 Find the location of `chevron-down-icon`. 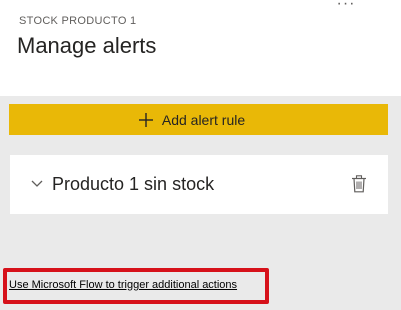

chevron-down-icon is located at coordinates (37, 184).